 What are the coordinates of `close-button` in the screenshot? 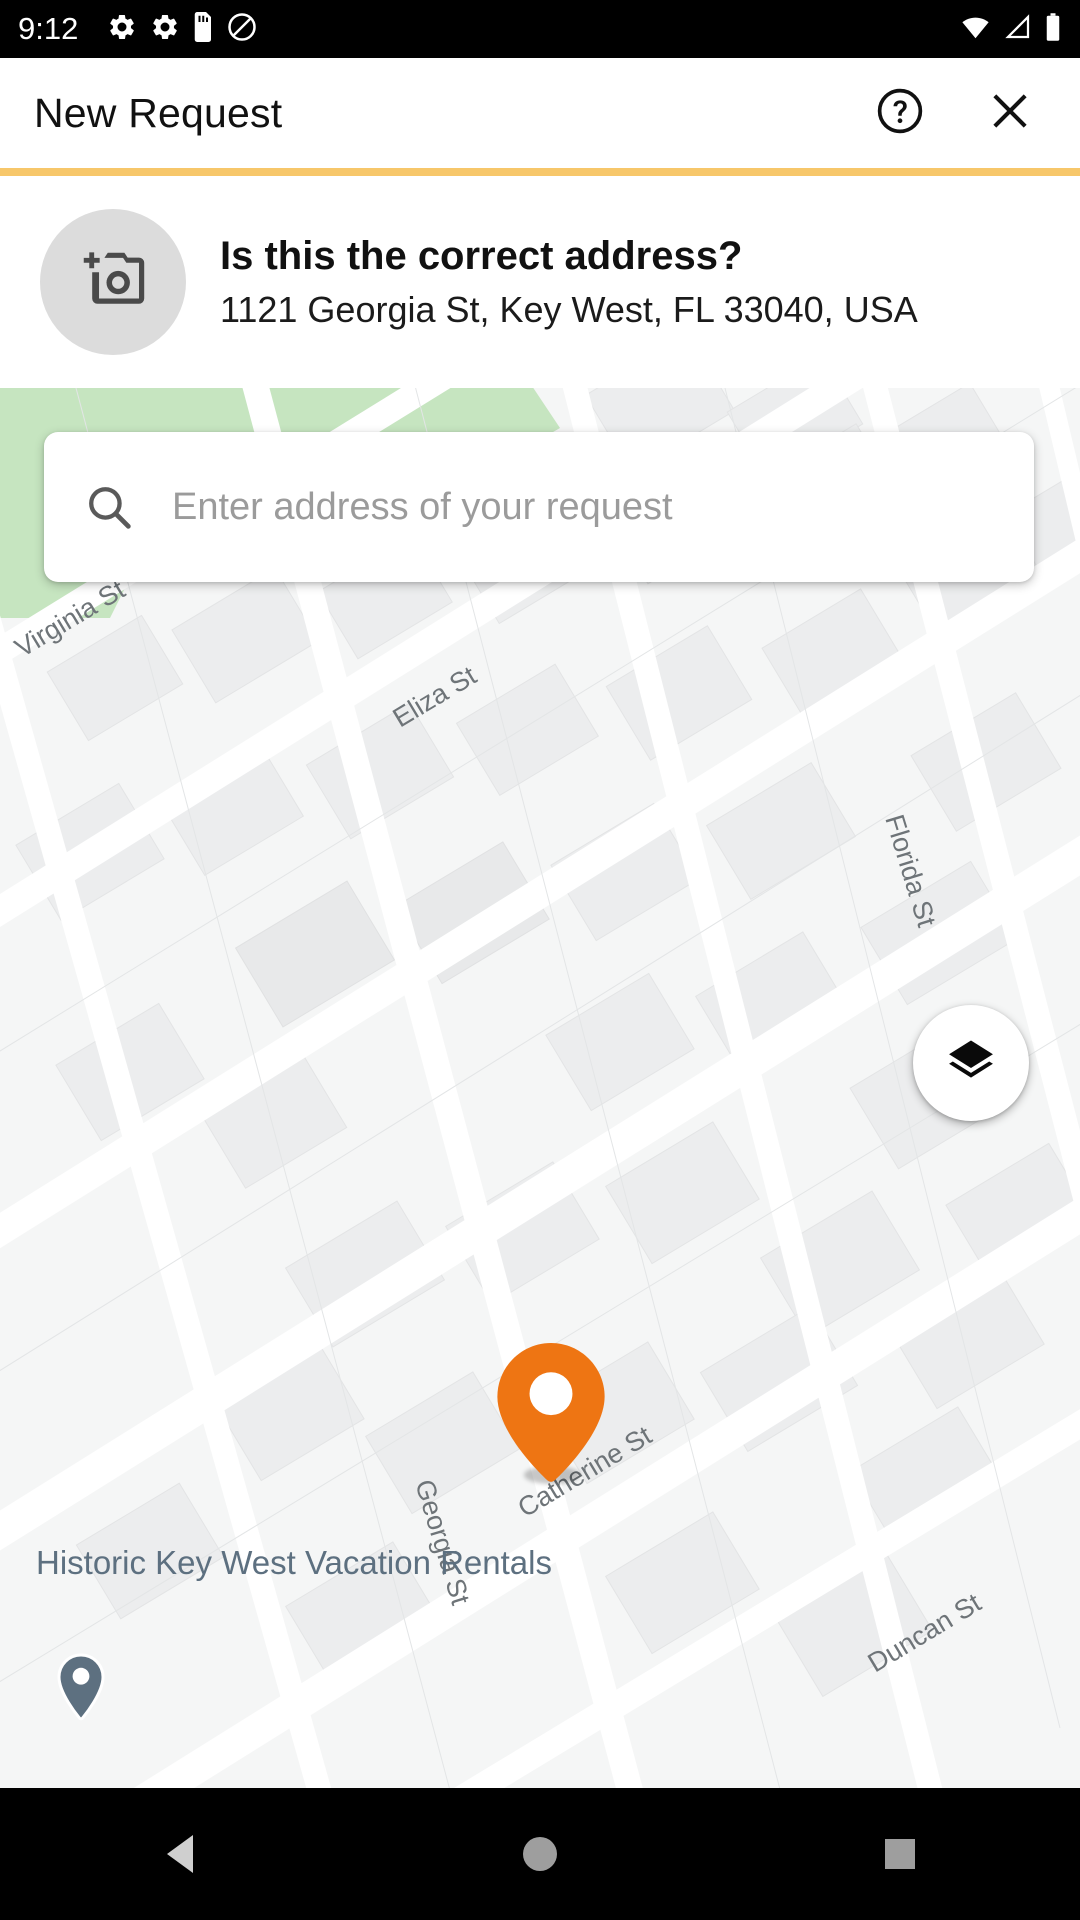 It's located at (1010, 113).